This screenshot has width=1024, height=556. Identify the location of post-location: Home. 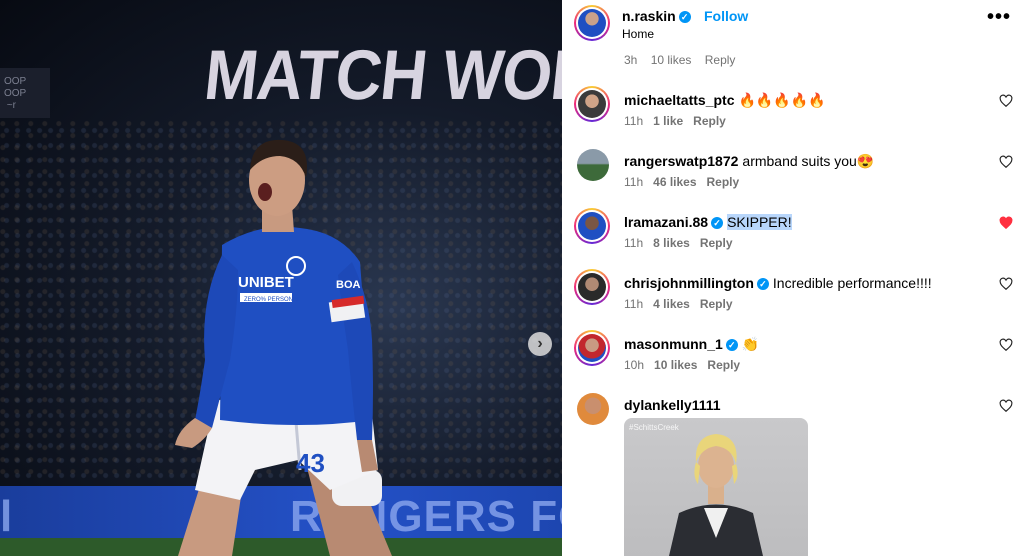
(638, 34).